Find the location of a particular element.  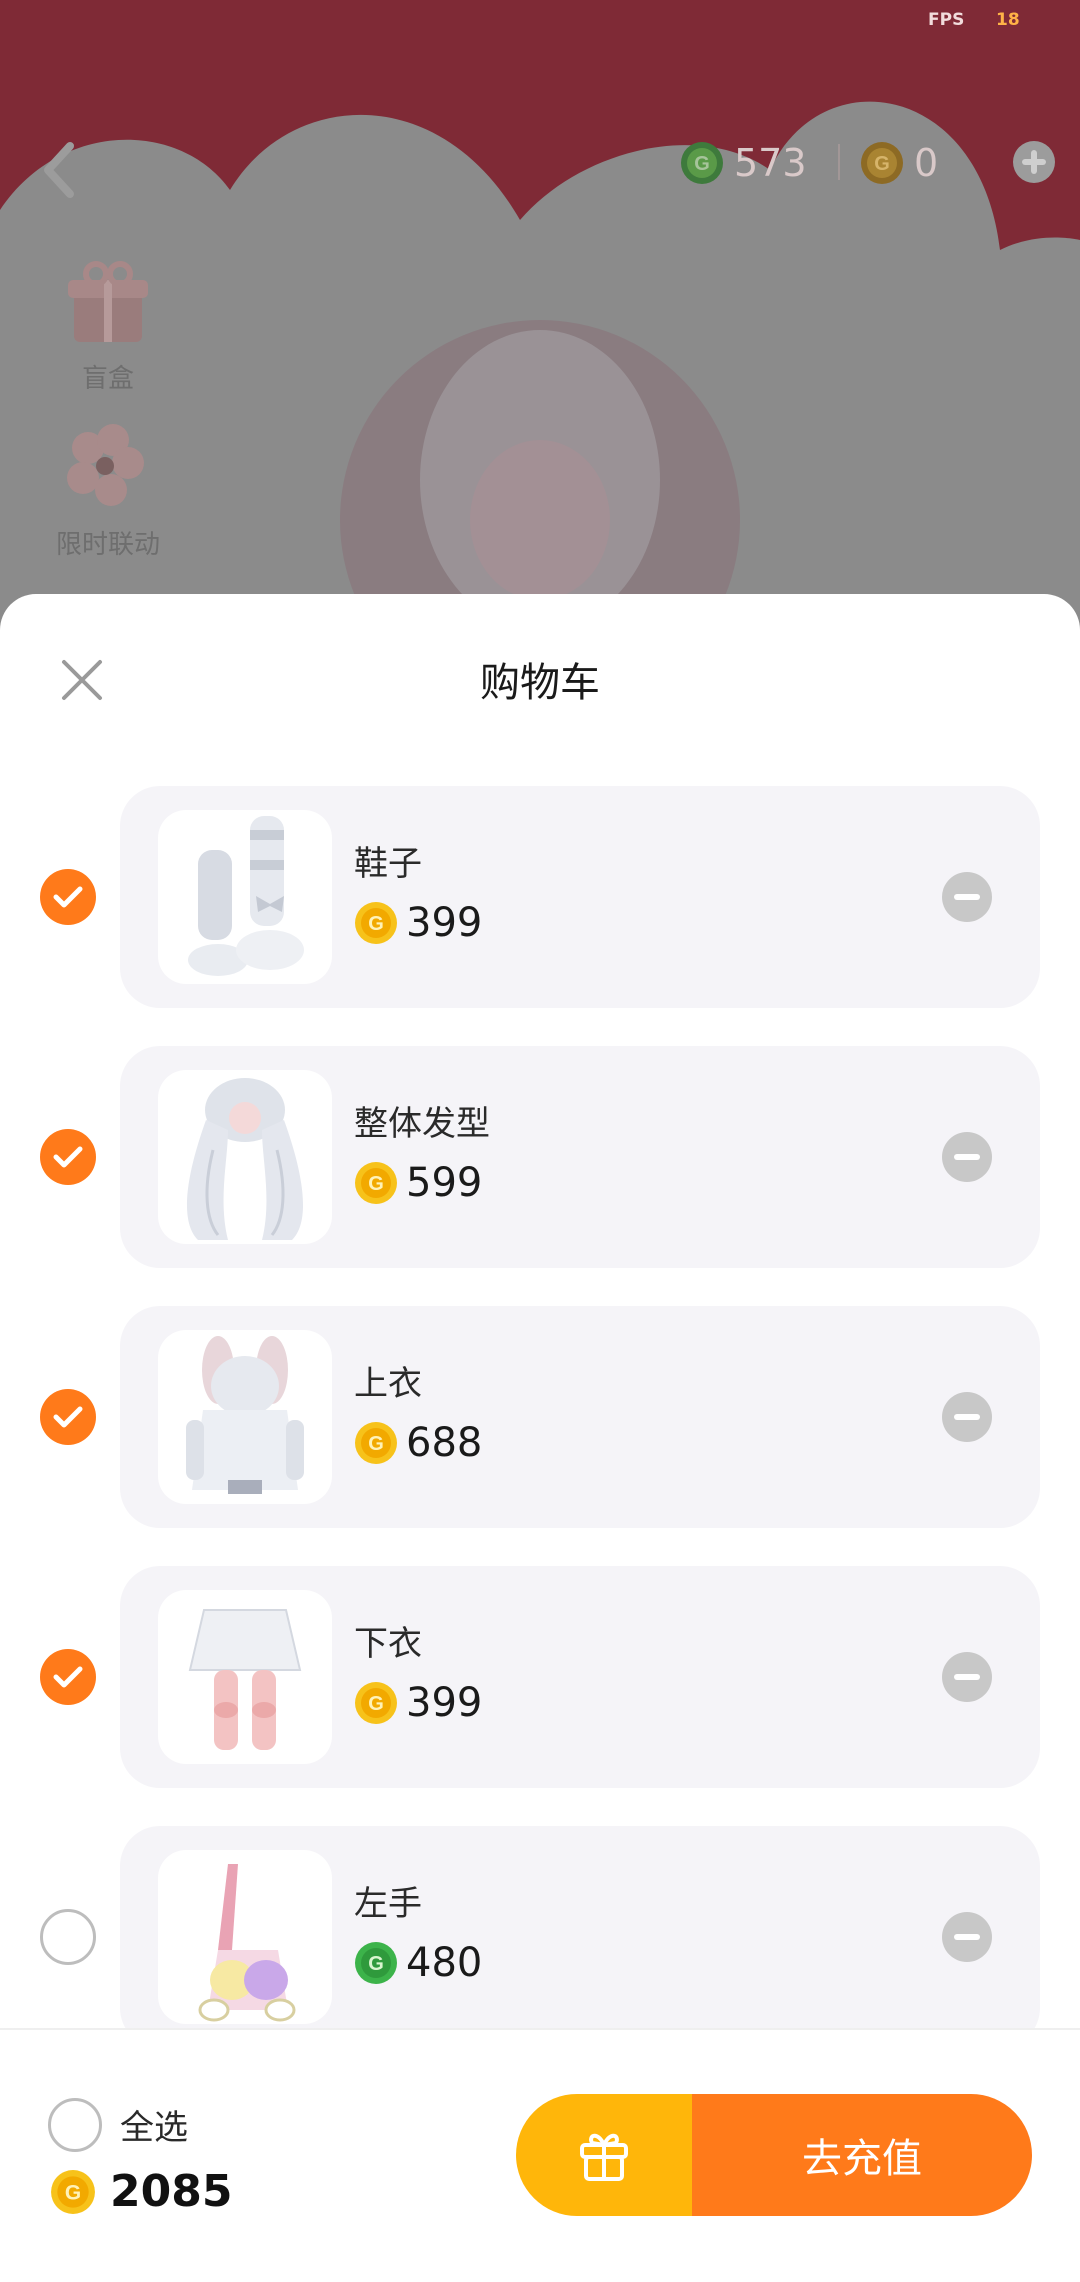

select-all-label: 全选 is located at coordinates (154, 2124).